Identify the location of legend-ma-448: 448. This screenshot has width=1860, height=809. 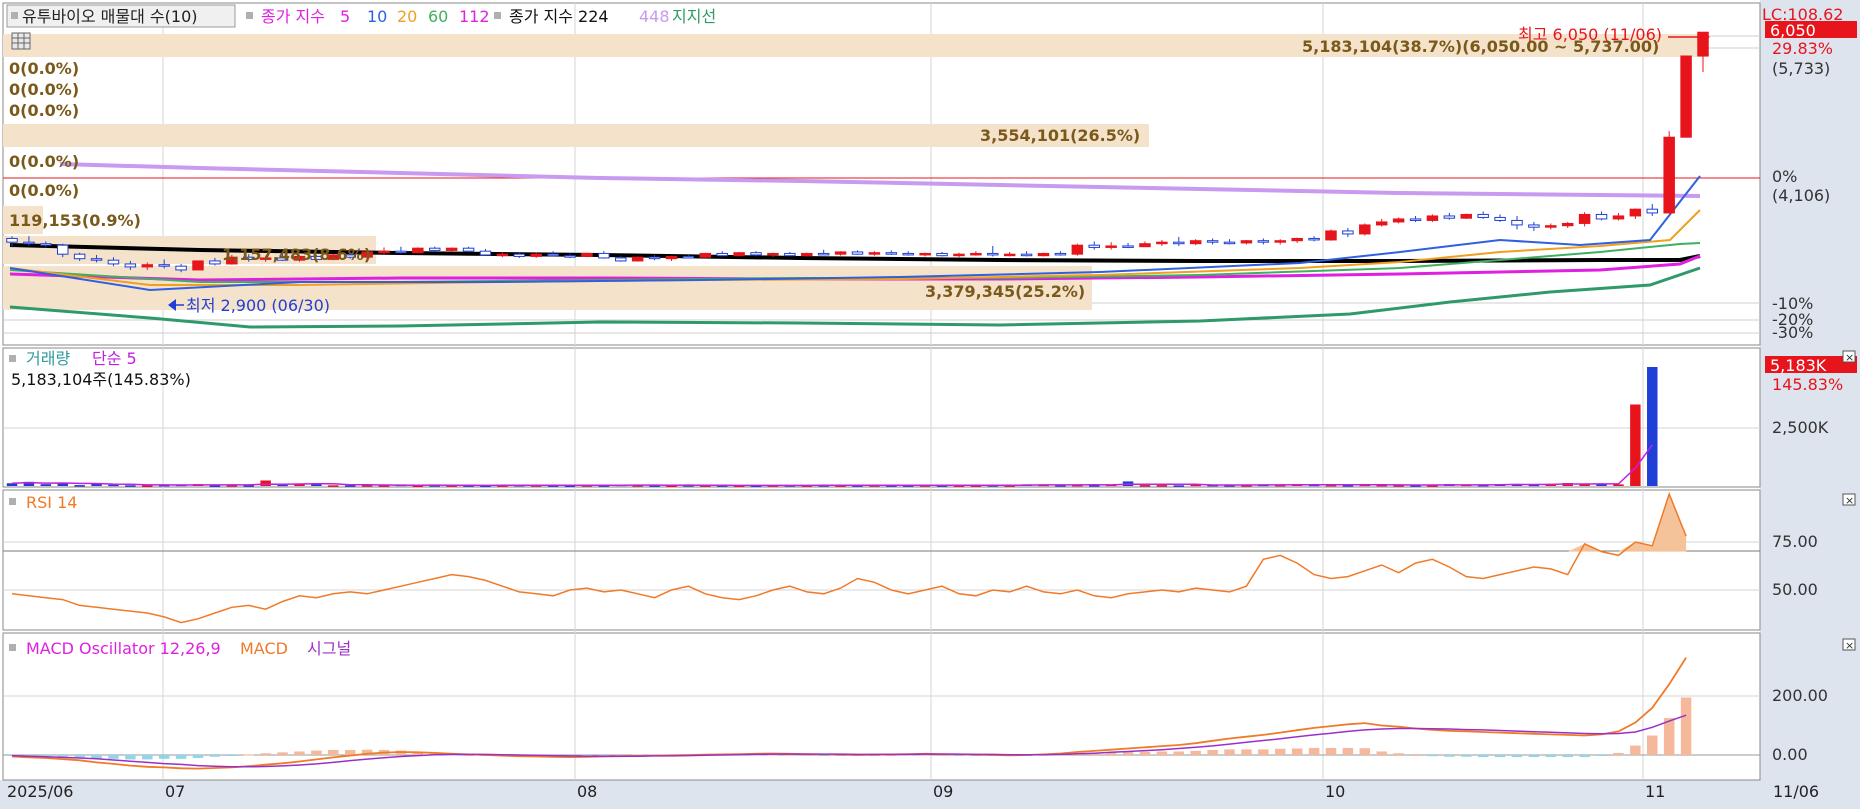
(654, 16).